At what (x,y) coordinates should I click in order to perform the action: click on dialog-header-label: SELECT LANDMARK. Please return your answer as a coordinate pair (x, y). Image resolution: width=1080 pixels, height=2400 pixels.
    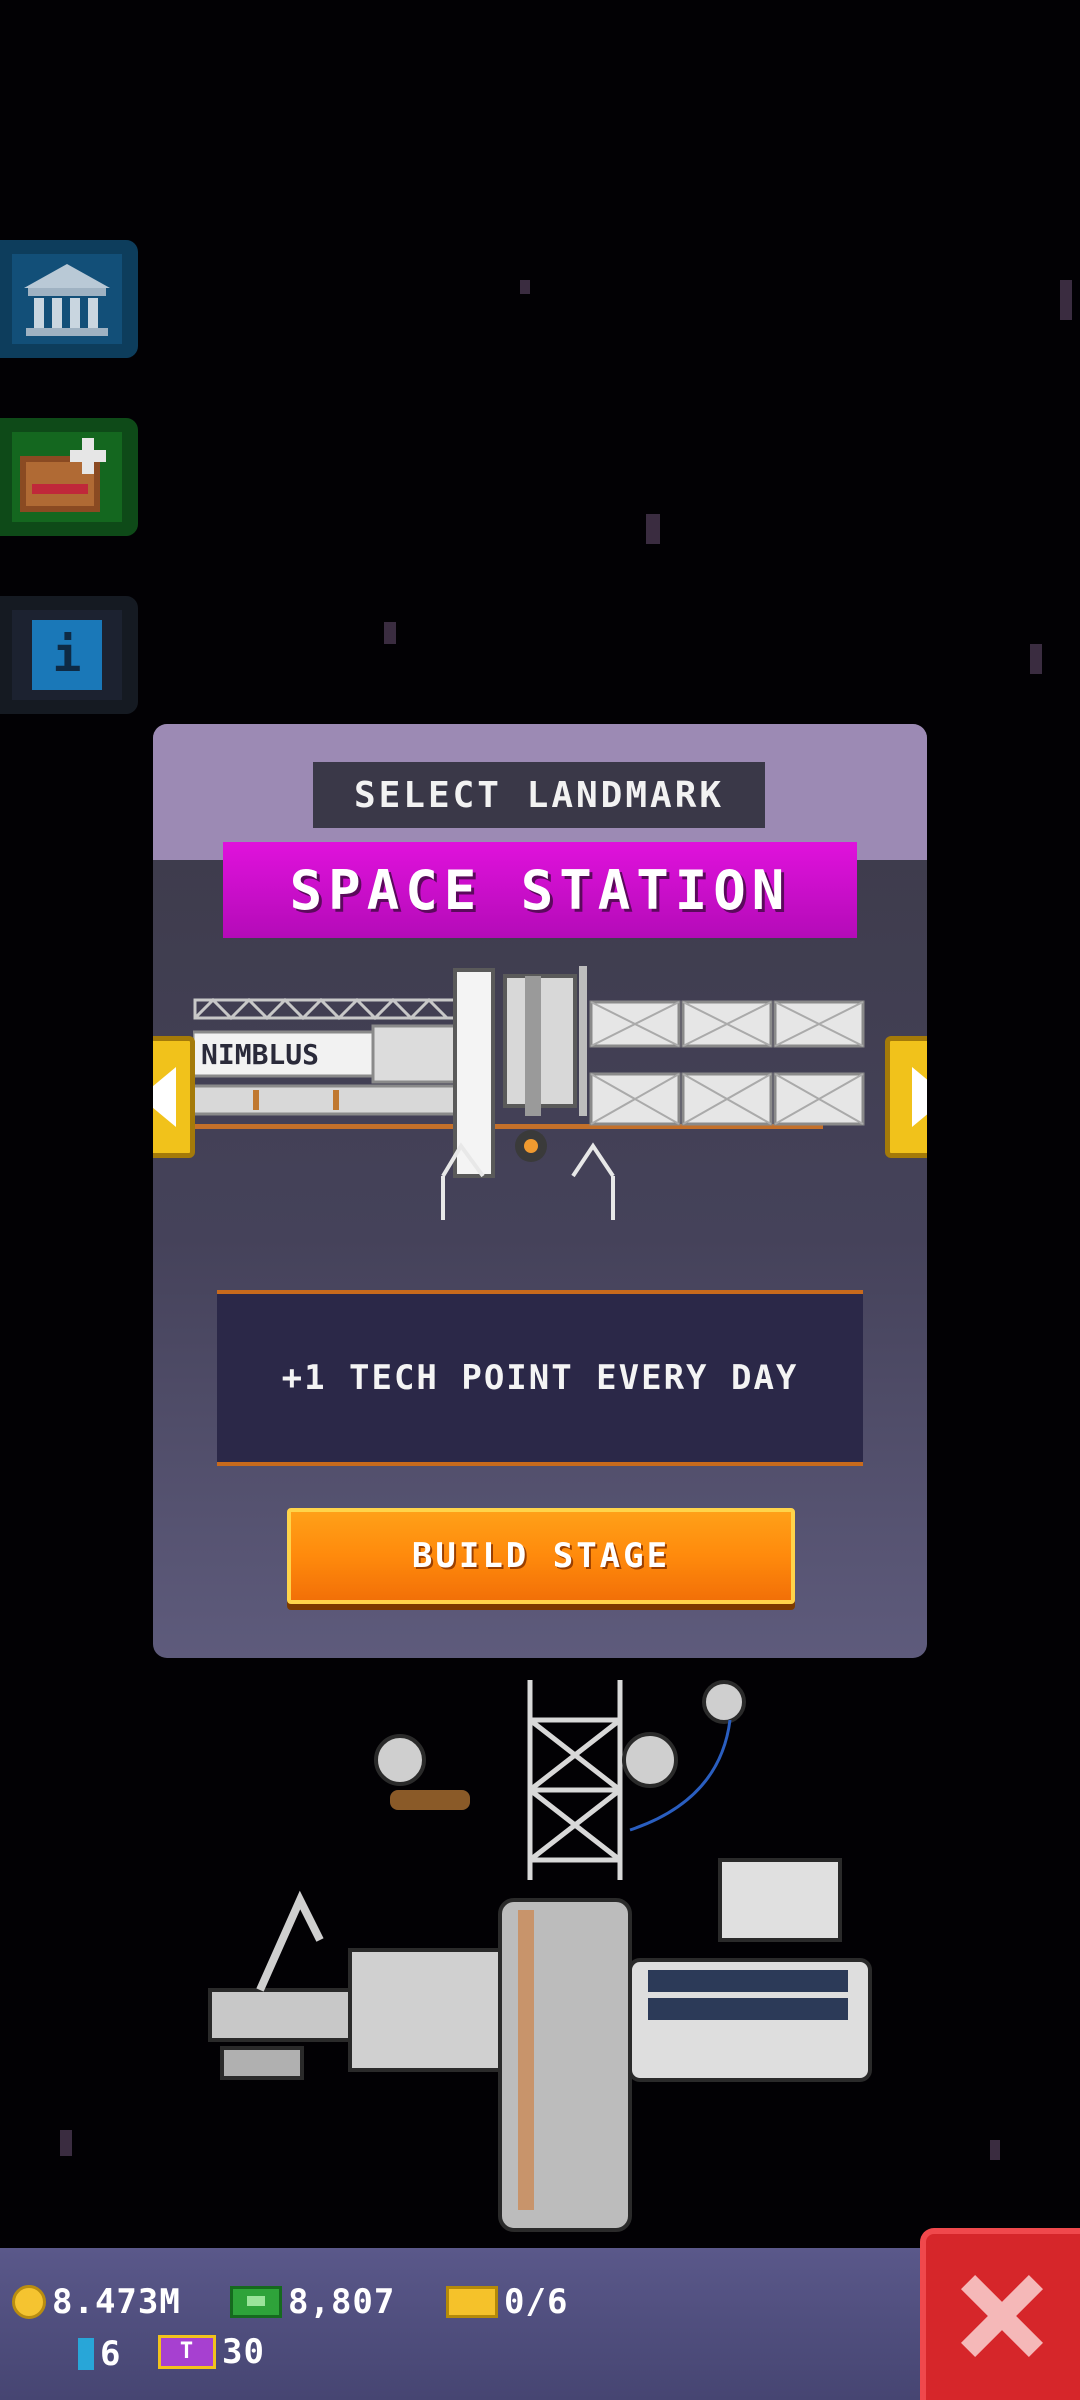
    Looking at the image, I should click on (539, 795).